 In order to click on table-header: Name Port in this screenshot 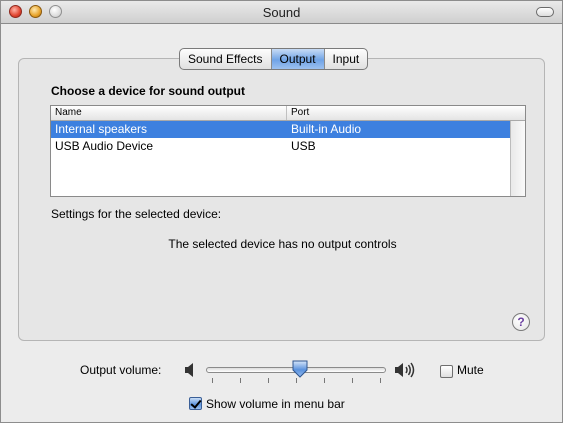, I will do `click(288, 113)`.